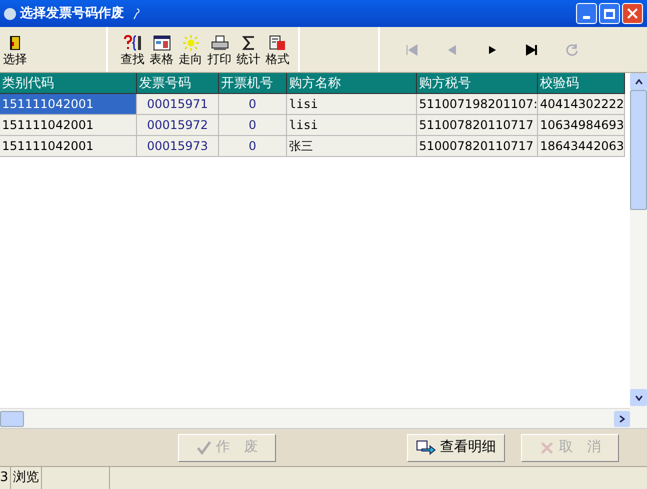 The width and height of the screenshot is (647, 489). I want to click on window-title: 选择发票号码作废, so click(72, 13).